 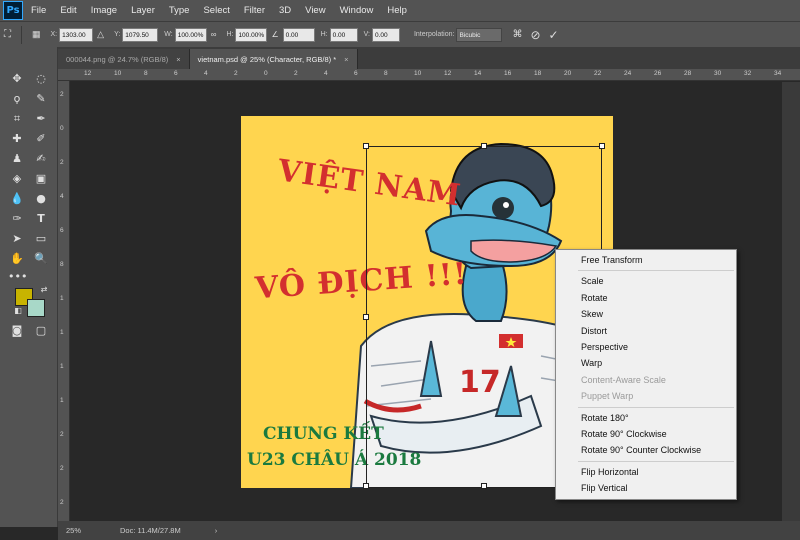 I want to click on cancel-icon: ⊘, so click(x=535, y=35).